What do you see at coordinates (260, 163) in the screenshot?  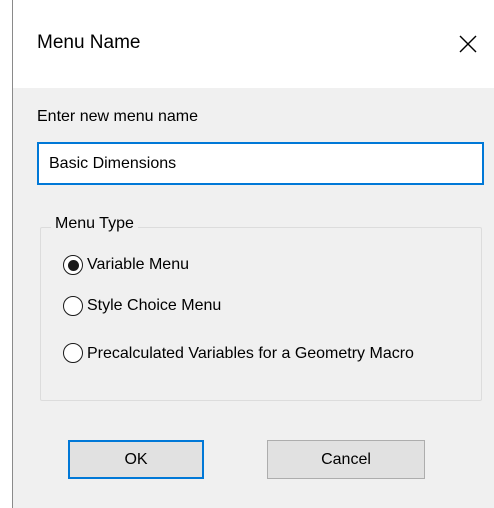 I see `menu-name-input` at bounding box center [260, 163].